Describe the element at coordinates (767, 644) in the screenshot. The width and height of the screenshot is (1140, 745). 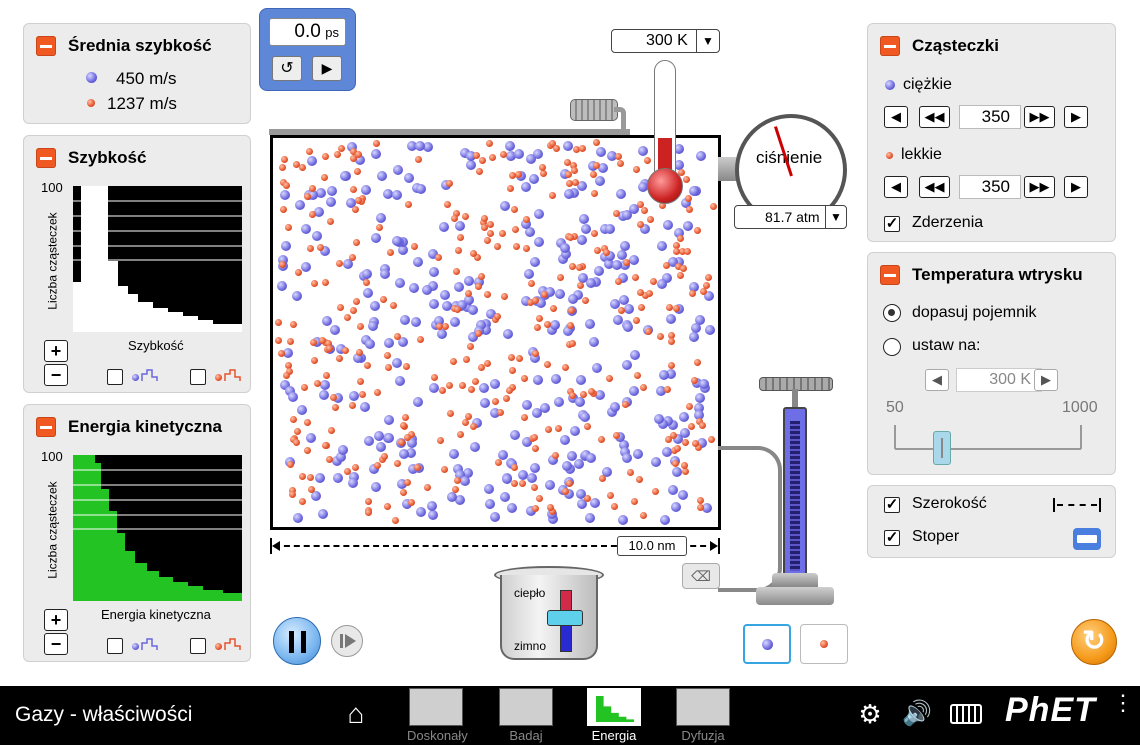
I see `heavy-particle-toggle` at that location.